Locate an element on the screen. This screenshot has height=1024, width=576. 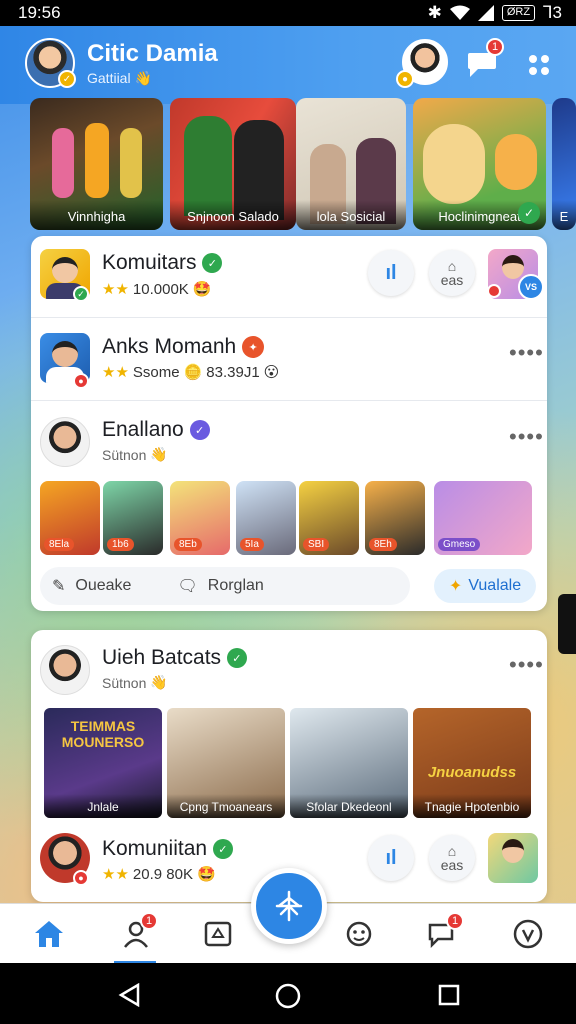
emoji-icon: 😮 is located at coordinates (271, 372).